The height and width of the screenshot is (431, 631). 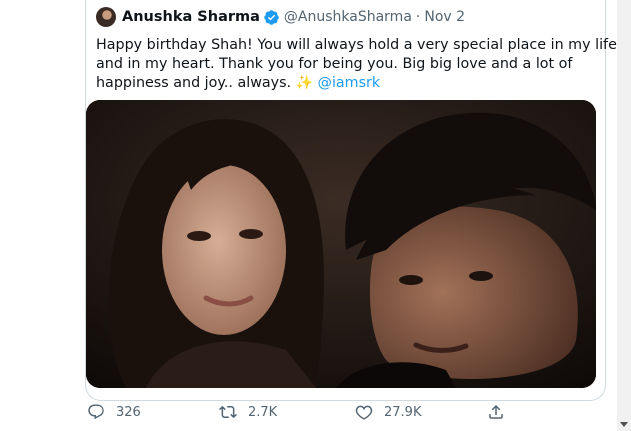 I want to click on retweet-icon, so click(x=228, y=412).